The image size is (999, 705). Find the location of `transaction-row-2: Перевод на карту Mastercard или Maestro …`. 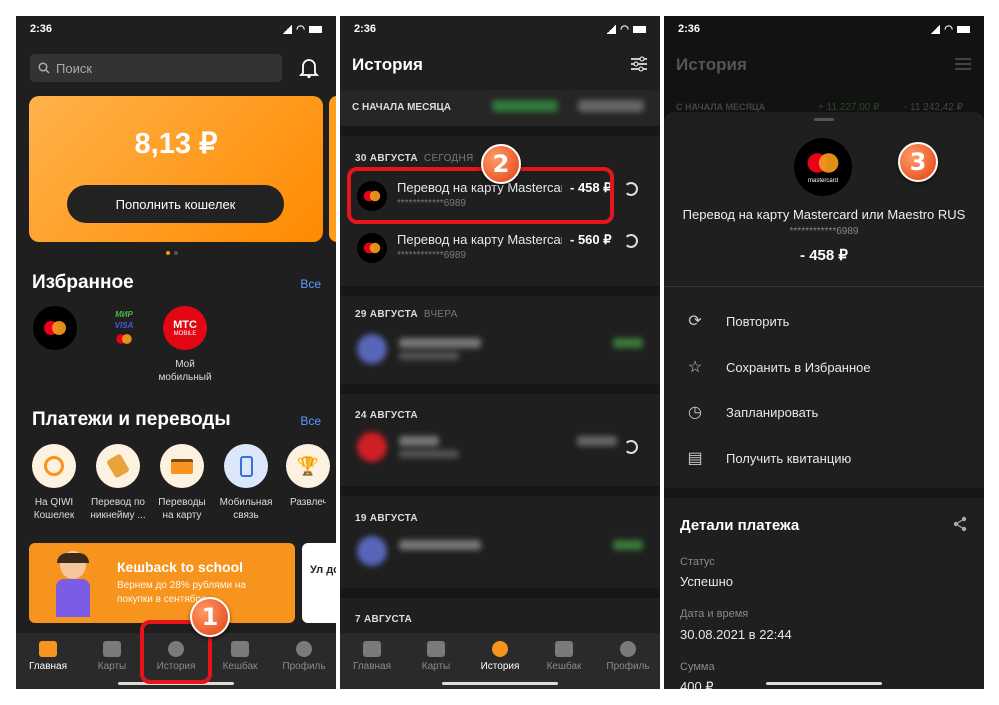

transaction-row-2: Перевод на карту Mastercard или Maestro … is located at coordinates (500, 249).